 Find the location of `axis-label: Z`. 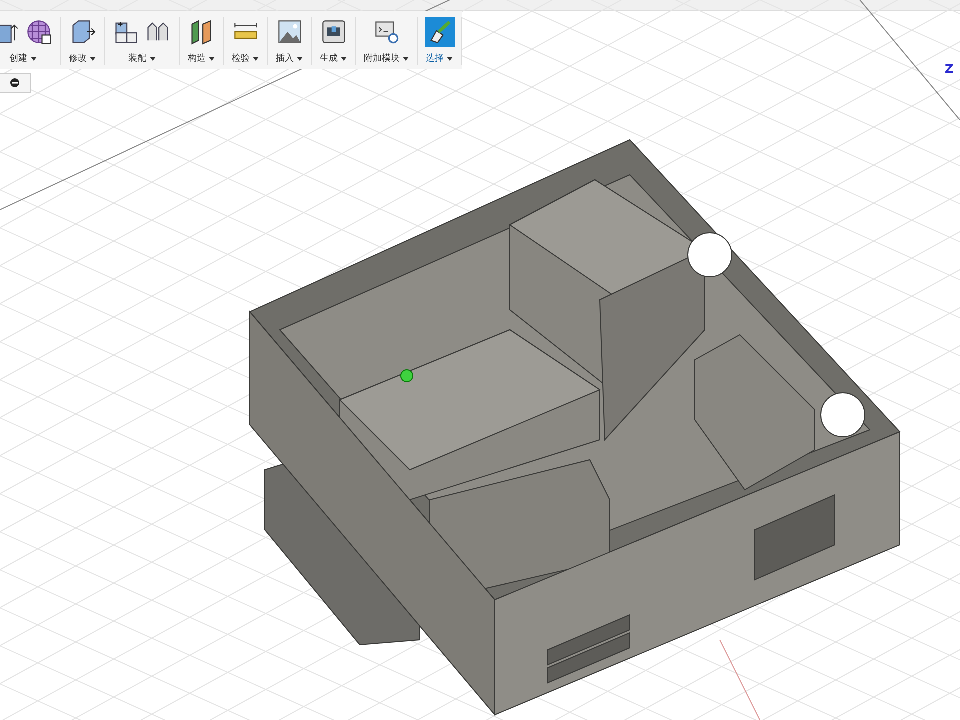

axis-label: Z is located at coordinates (949, 69).